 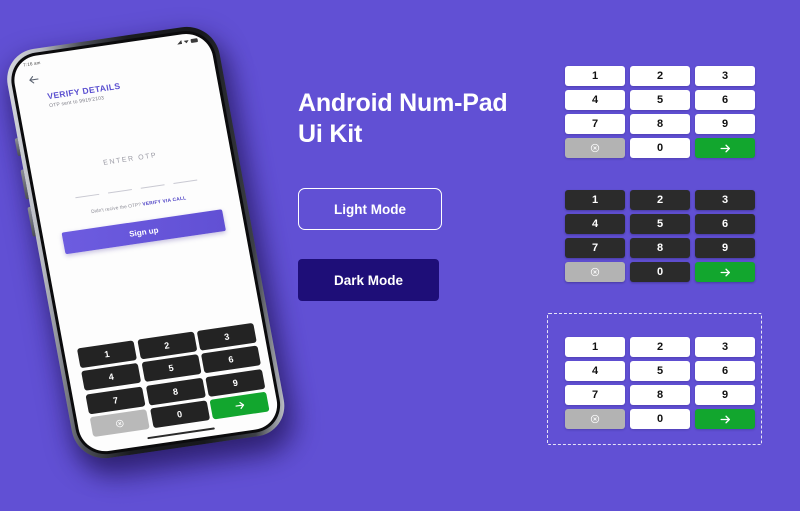 I want to click on status-bar-time: 7:16 am, so click(x=31, y=64).